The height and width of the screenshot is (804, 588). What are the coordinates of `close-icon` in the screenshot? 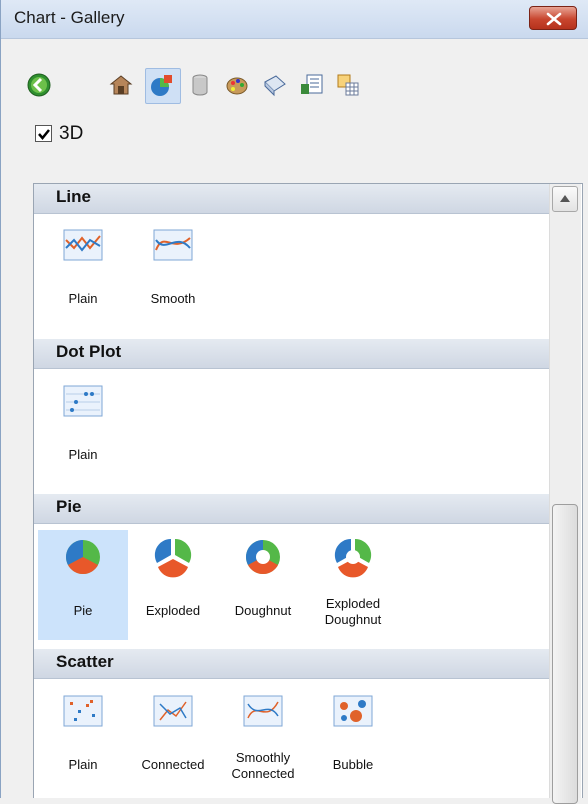 It's located at (554, 19).